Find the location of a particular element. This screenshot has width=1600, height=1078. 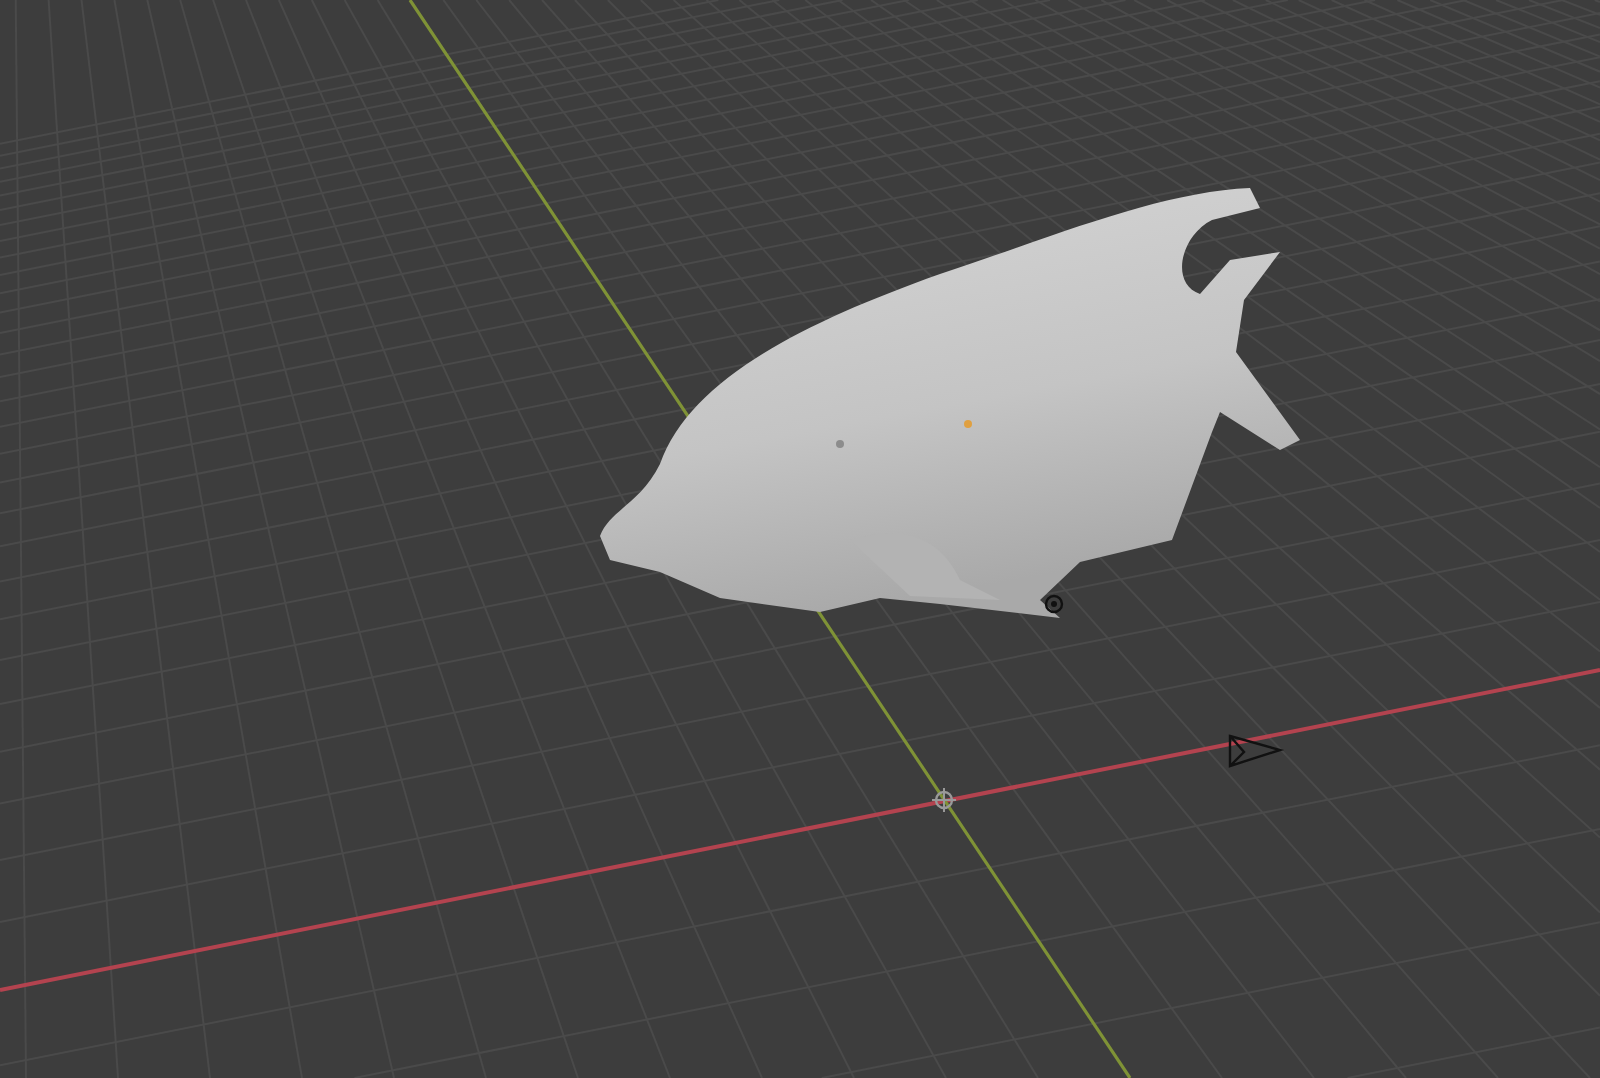

origin-icon is located at coordinates (944, 800).